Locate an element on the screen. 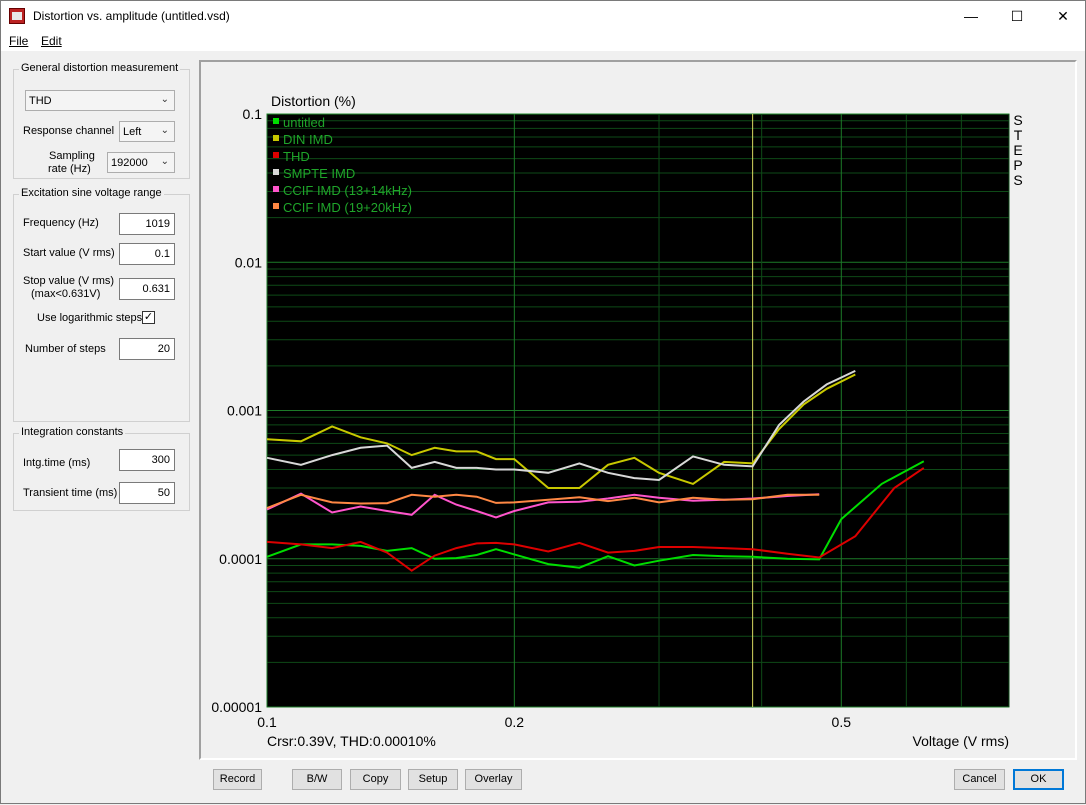  cancel-button: Cancel is located at coordinates (979, 779).